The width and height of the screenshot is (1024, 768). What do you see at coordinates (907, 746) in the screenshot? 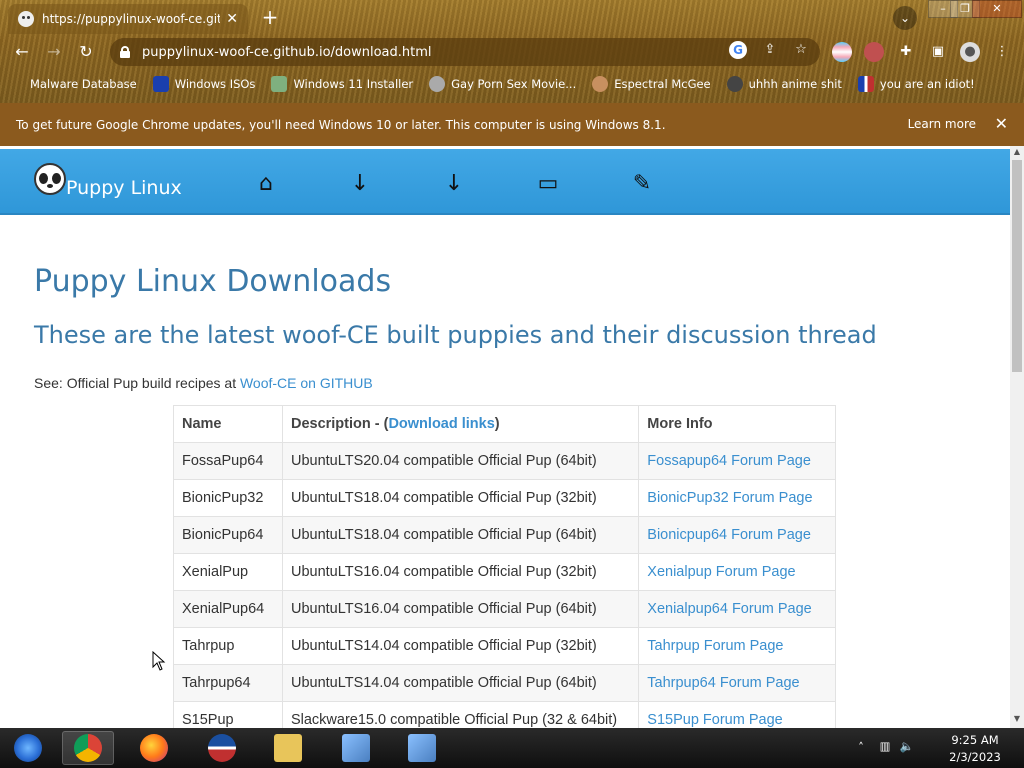
I see `volume-icon: 🔈` at bounding box center [907, 746].